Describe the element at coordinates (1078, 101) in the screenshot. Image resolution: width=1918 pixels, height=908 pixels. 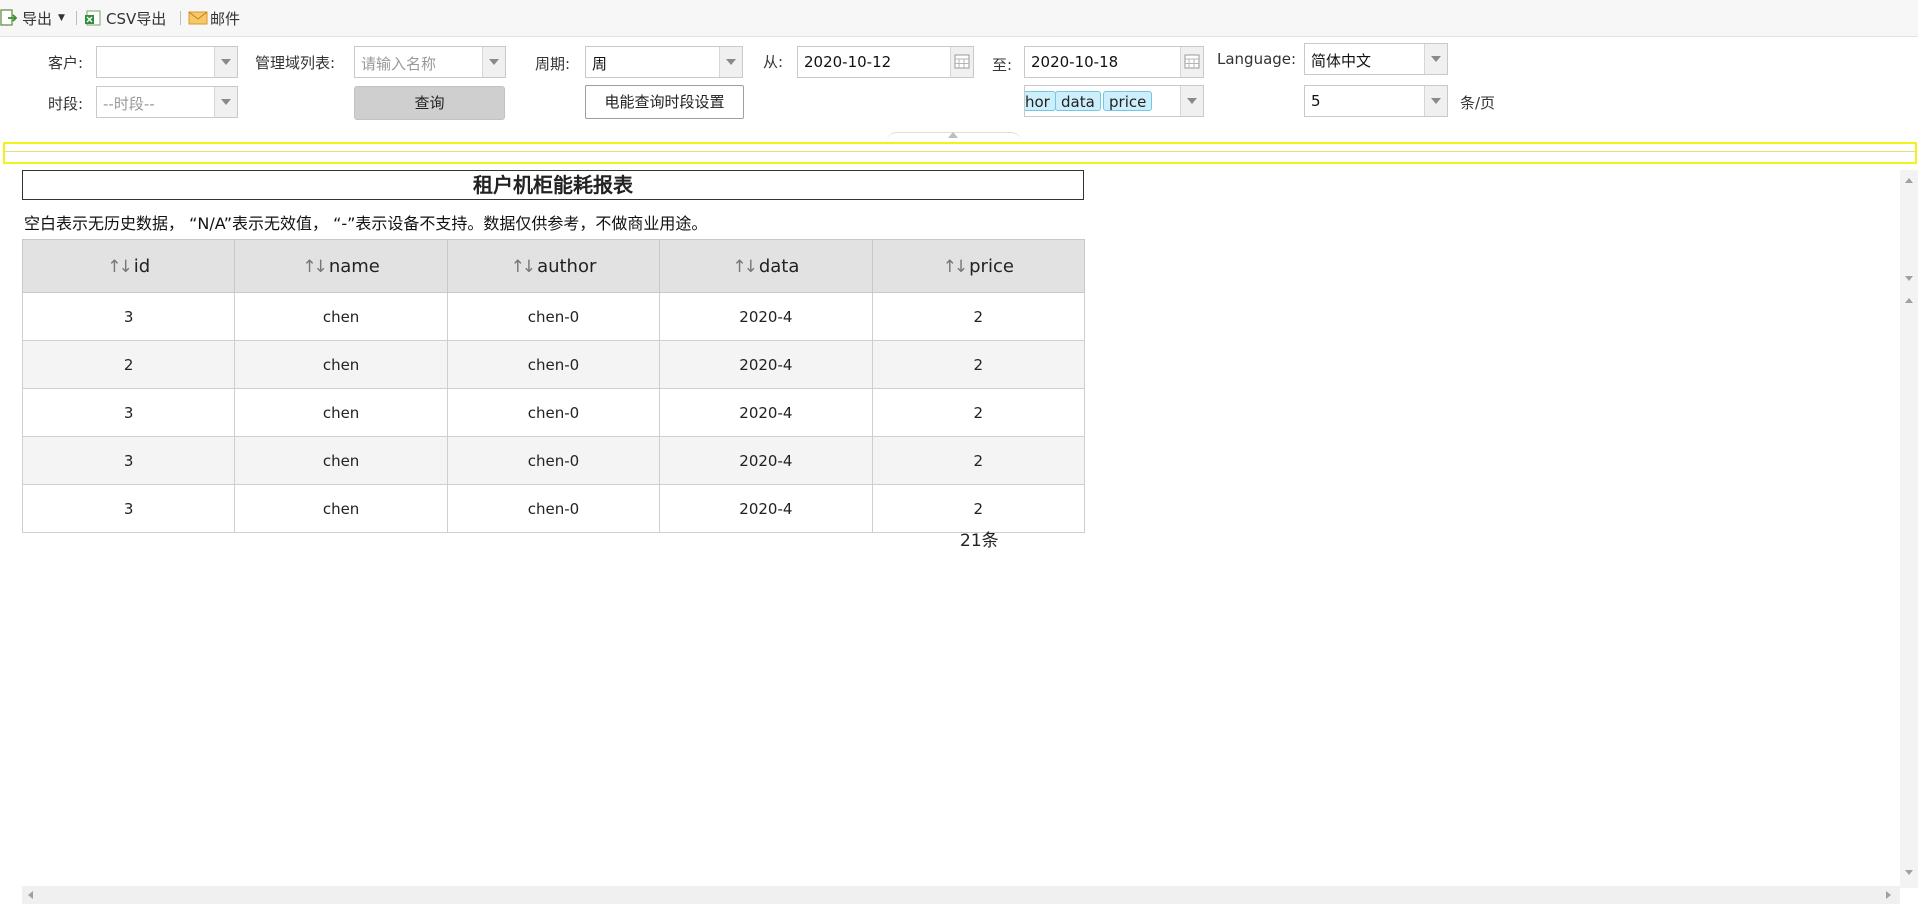
I see `column-tag: data` at that location.